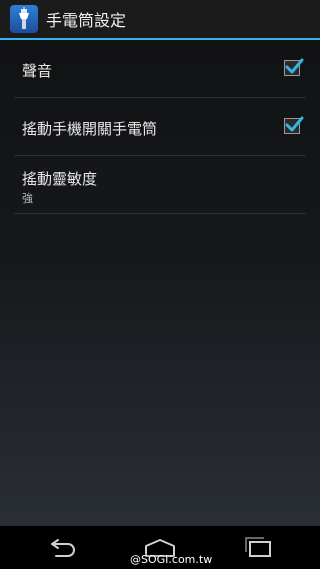 The image size is (320, 569). What do you see at coordinates (160, 69) in the screenshot?
I see `pref-sound: 聲音` at bounding box center [160, 69].